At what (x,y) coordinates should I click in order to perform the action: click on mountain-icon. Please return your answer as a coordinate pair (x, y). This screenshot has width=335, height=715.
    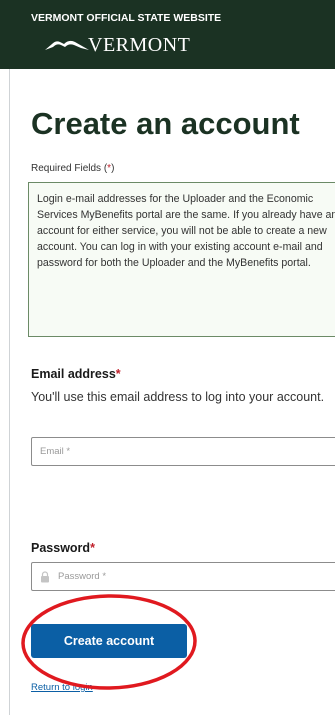
    Looking at the image, I should click on (67, 45).